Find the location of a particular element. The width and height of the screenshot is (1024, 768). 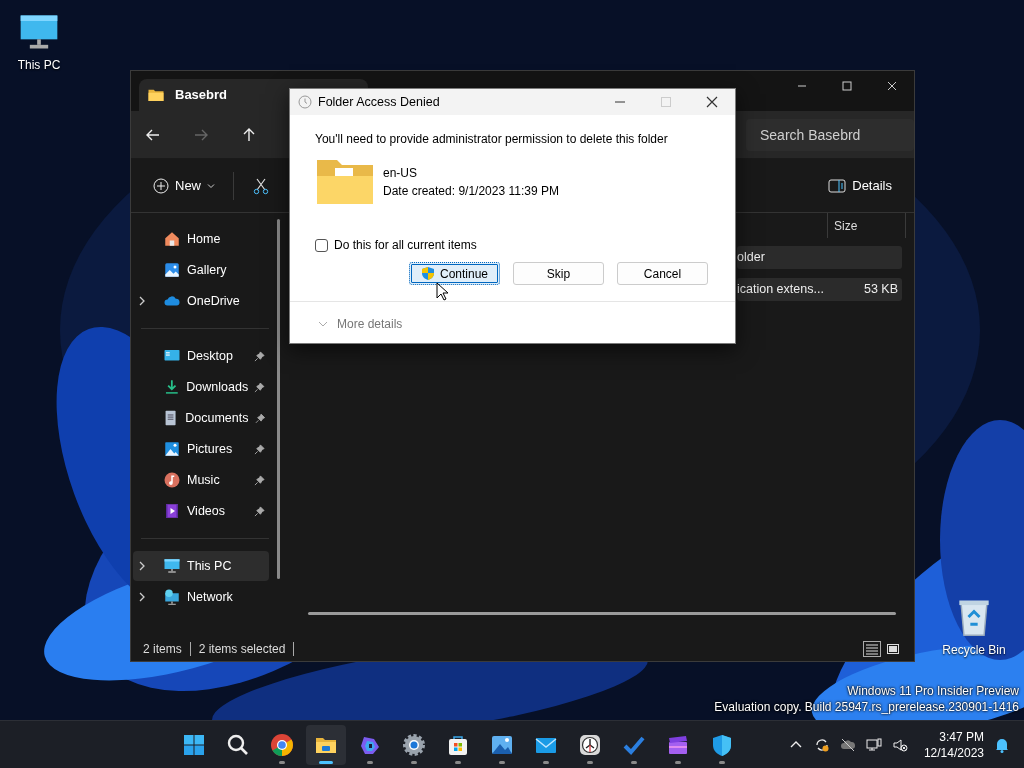

folder-icon is located at coordinates (345, 182).